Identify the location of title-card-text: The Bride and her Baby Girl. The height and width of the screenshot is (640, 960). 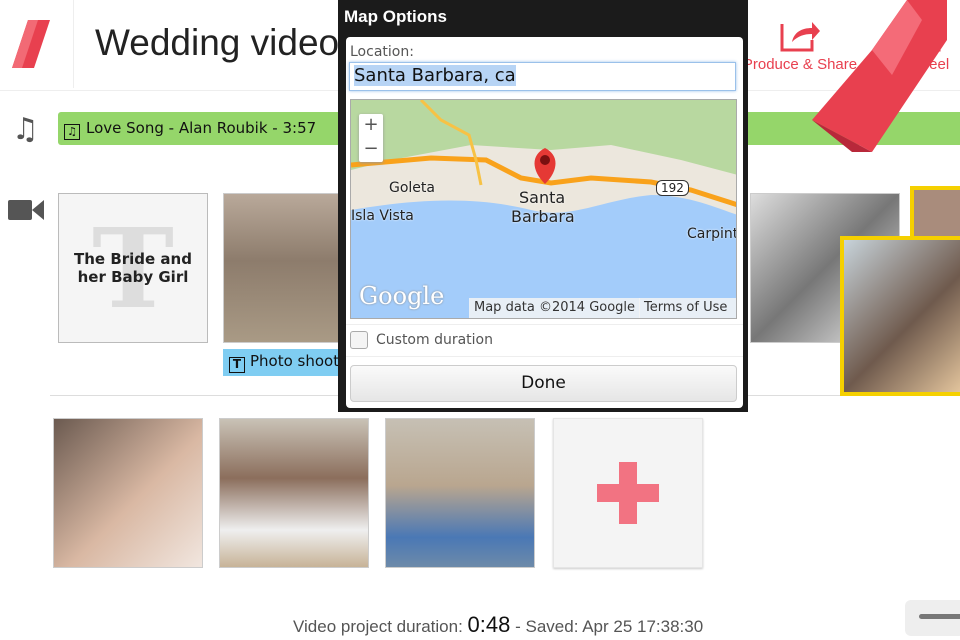
(133, 268).